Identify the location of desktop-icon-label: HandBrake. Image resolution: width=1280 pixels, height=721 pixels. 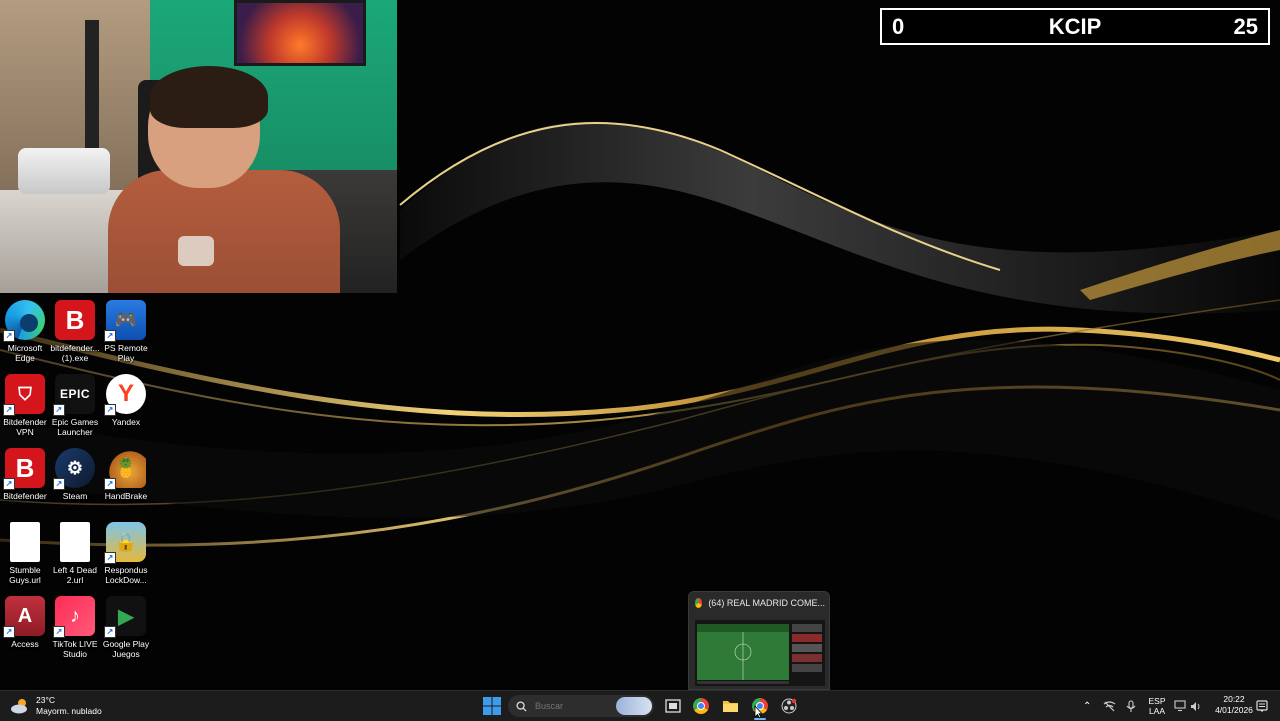
(126, 496).